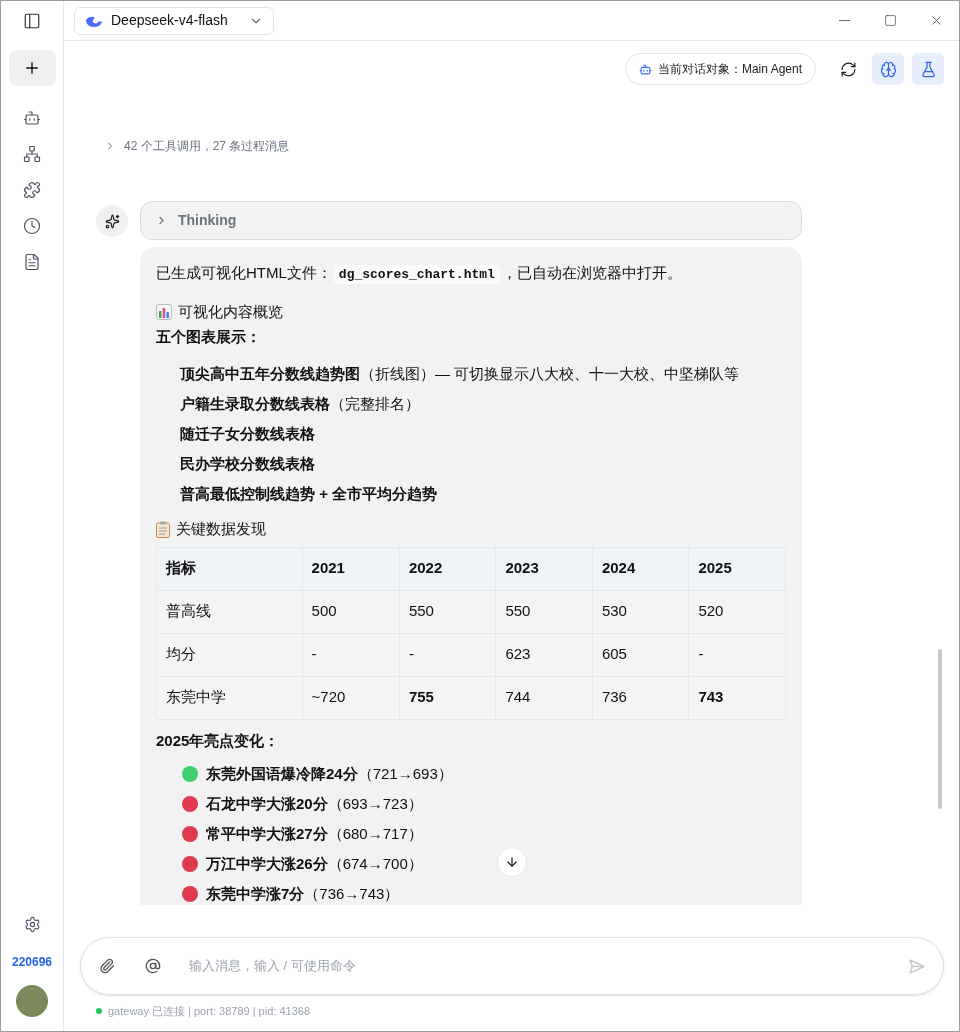 Image resolution: width=960 pixels, height=1032 pixels. I want to click on table-header-cell: 2021, so click(351, 568).